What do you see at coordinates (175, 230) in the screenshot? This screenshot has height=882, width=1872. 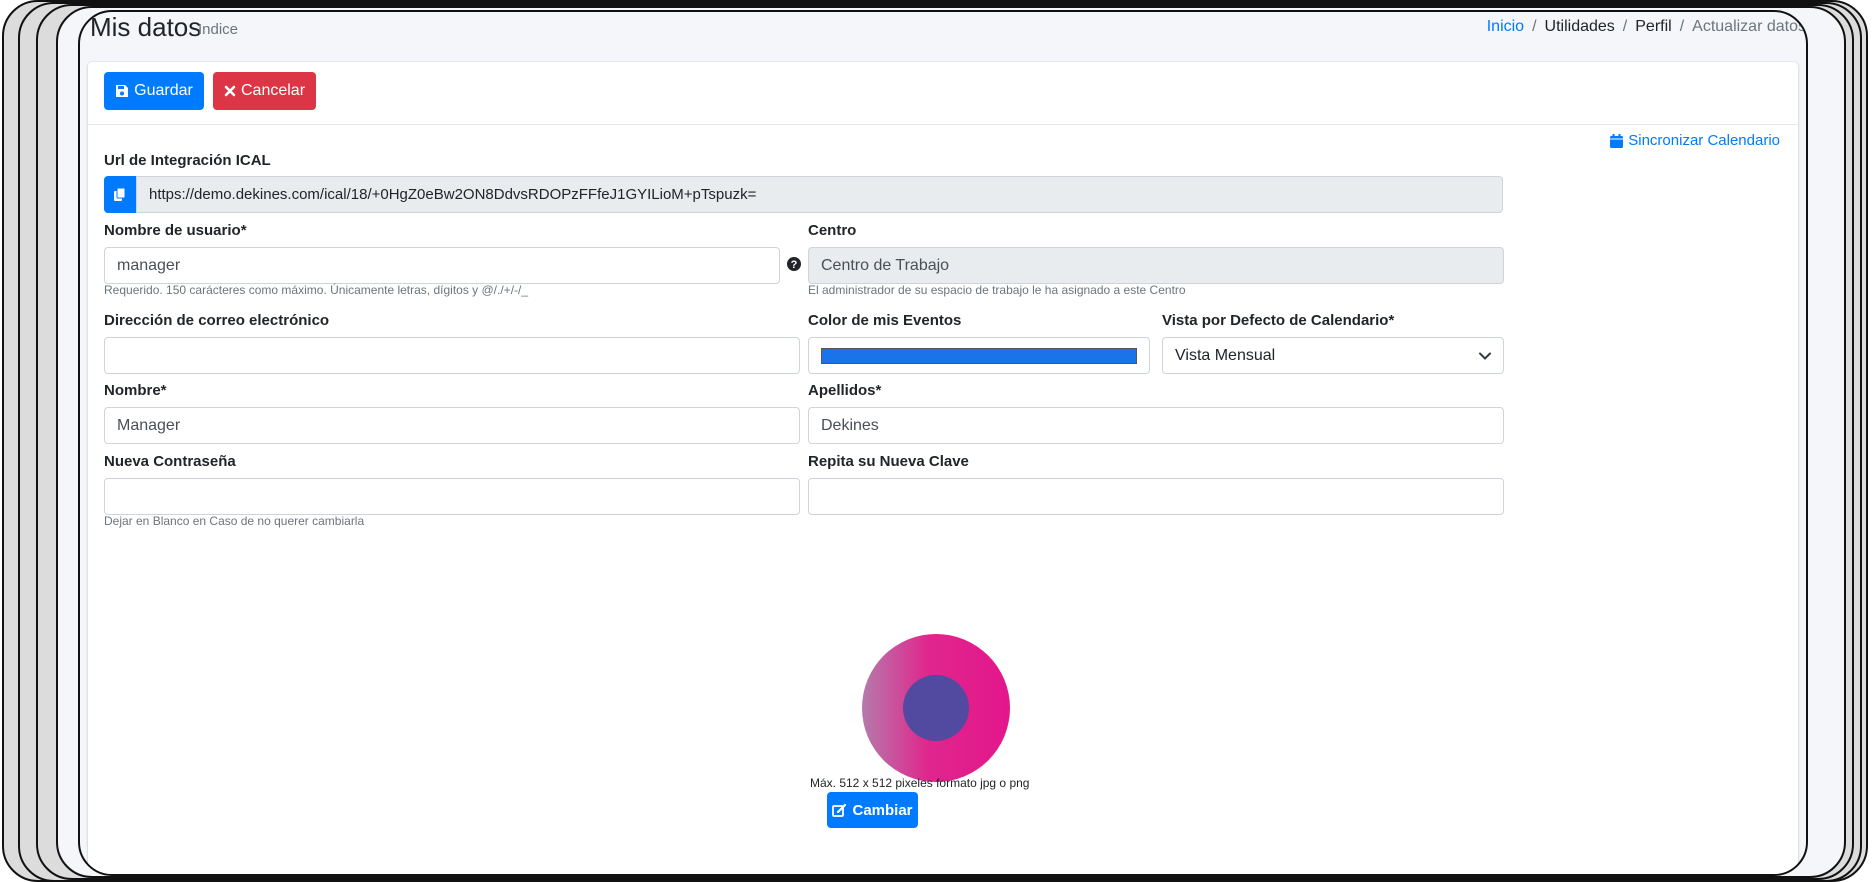 I see `username-label: Nombre de usuario*` at bounding box center [175, 230].